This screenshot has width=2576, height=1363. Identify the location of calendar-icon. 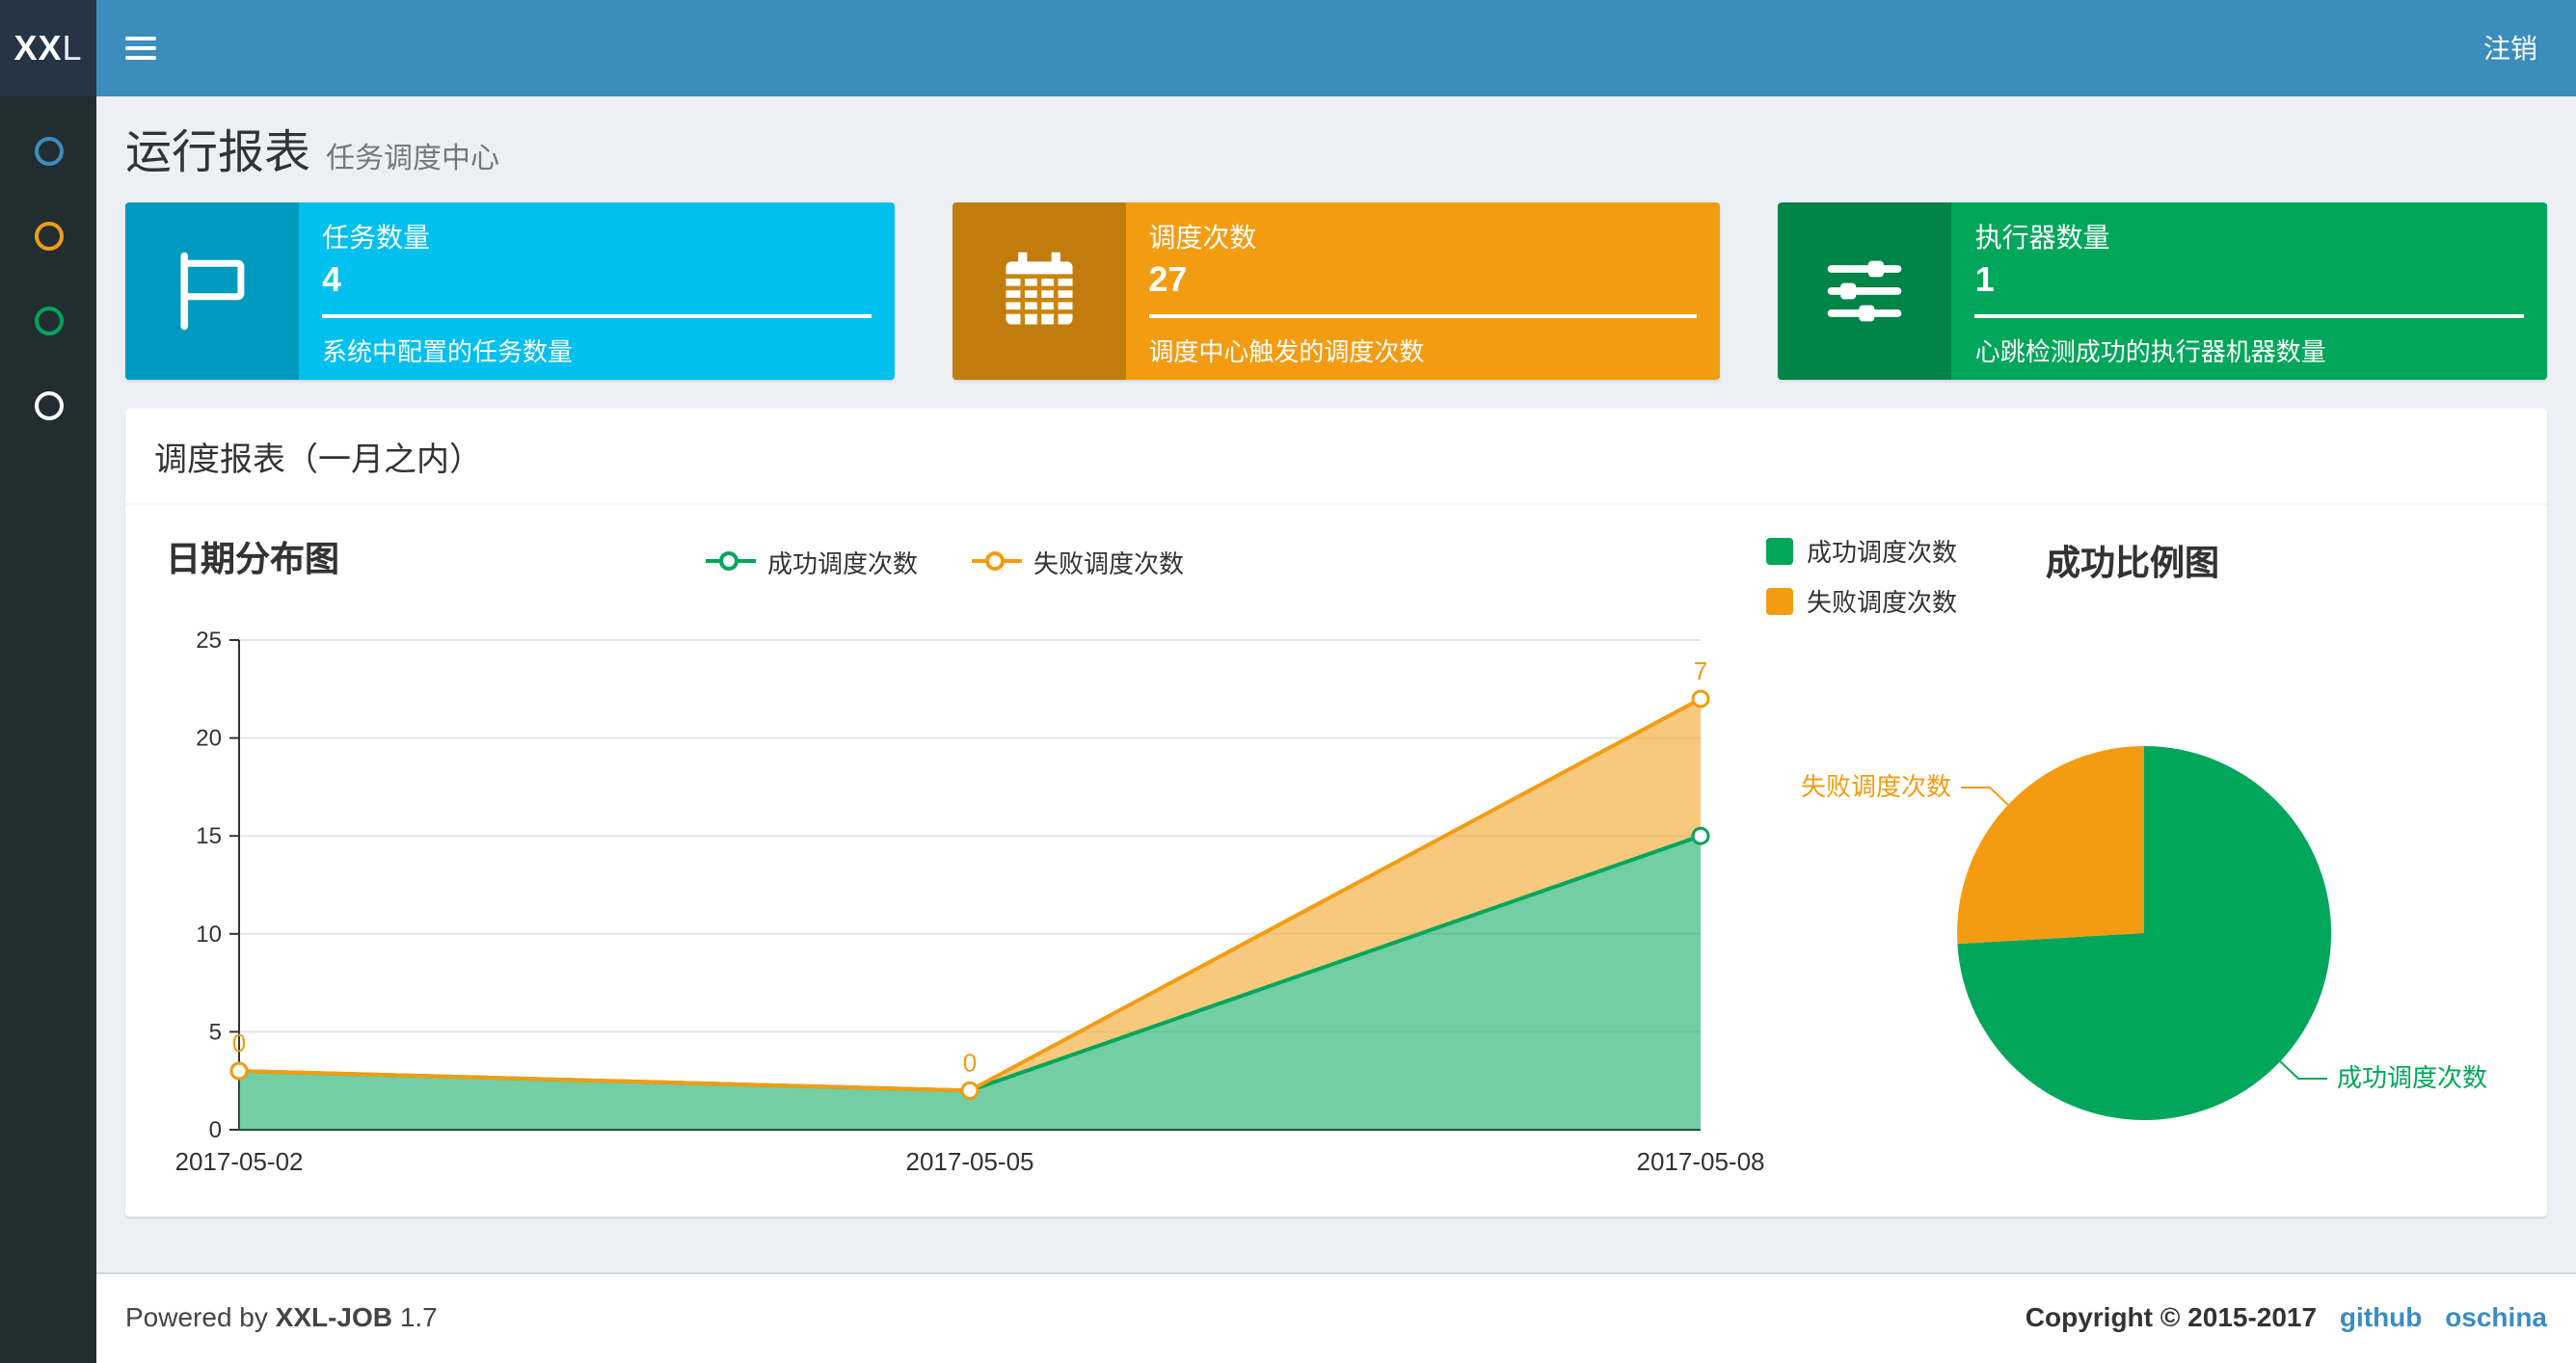
(1039, 288).